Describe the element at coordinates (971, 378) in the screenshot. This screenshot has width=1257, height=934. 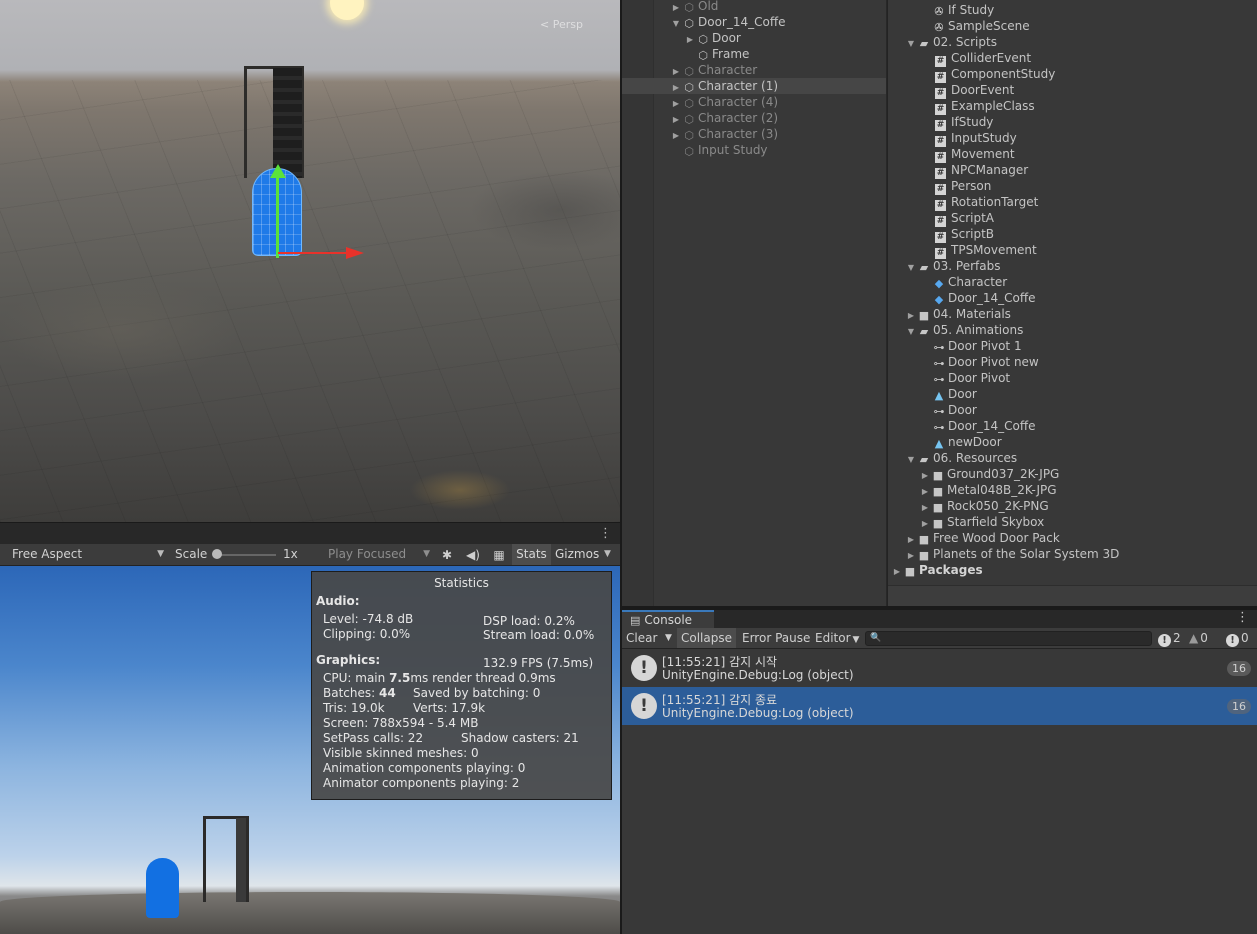
I see `project-item: ⊶ Door Pivot` at that location.